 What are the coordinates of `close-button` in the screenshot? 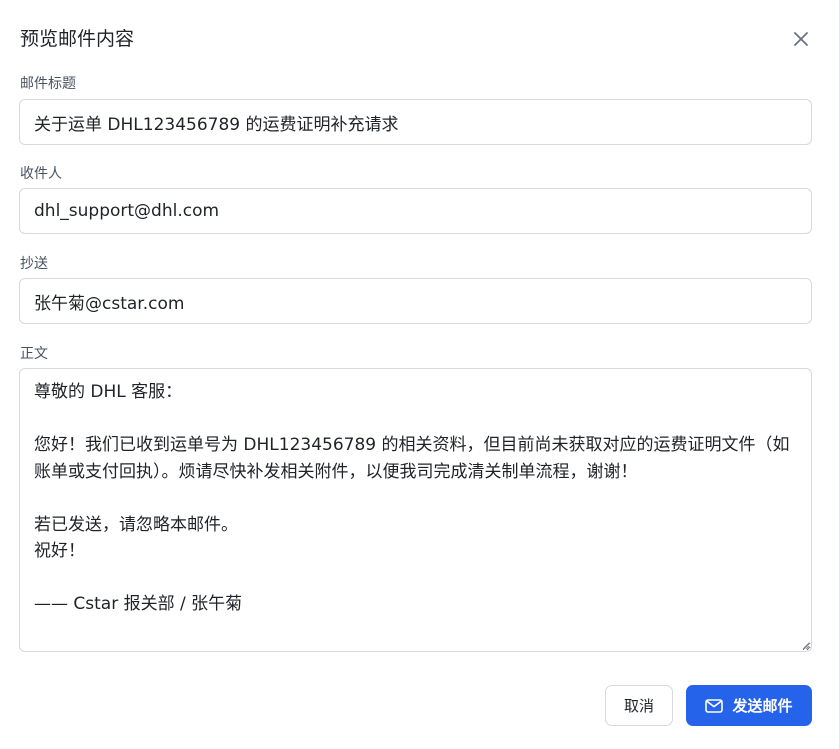 It's located at (801, 39).